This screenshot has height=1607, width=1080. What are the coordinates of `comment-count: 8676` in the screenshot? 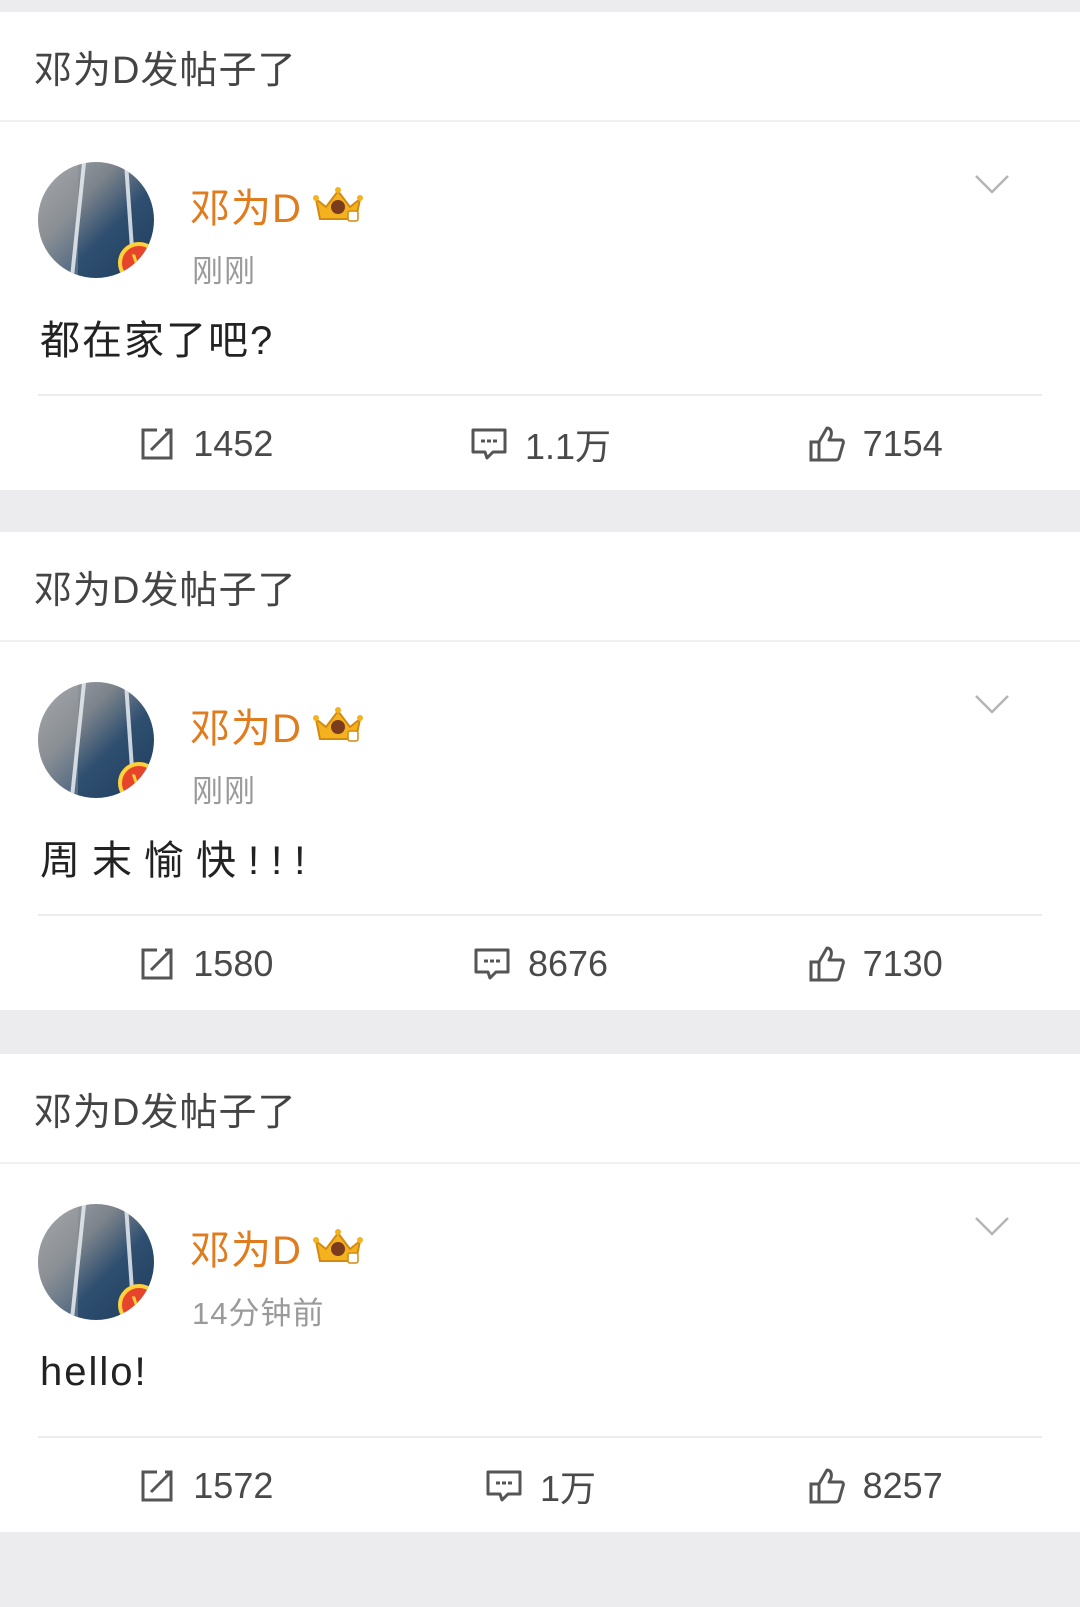 It's located at (568, 963).